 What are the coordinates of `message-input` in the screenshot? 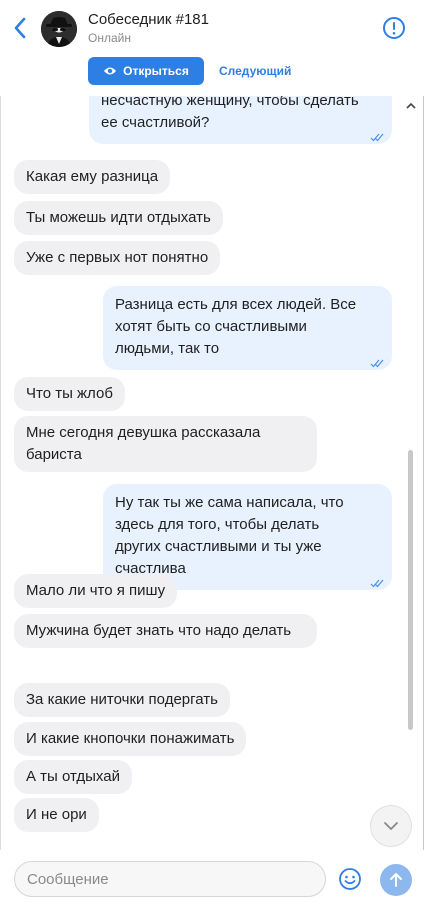 It's located at (170, 879).